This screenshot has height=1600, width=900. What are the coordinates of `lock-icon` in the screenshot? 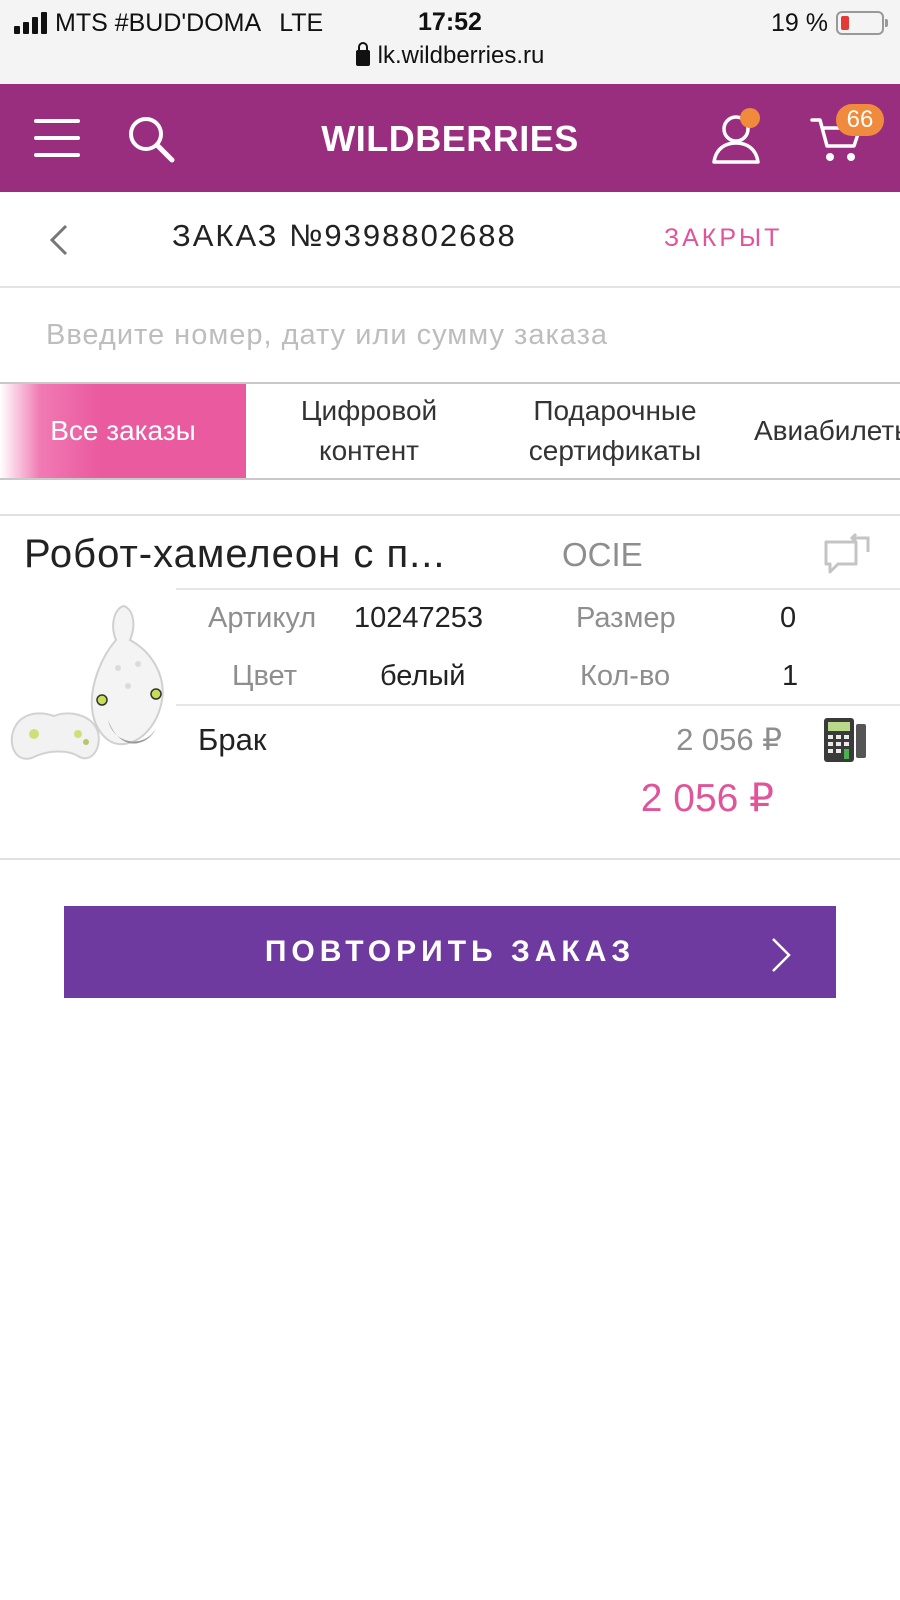 It's located at (362, 54).